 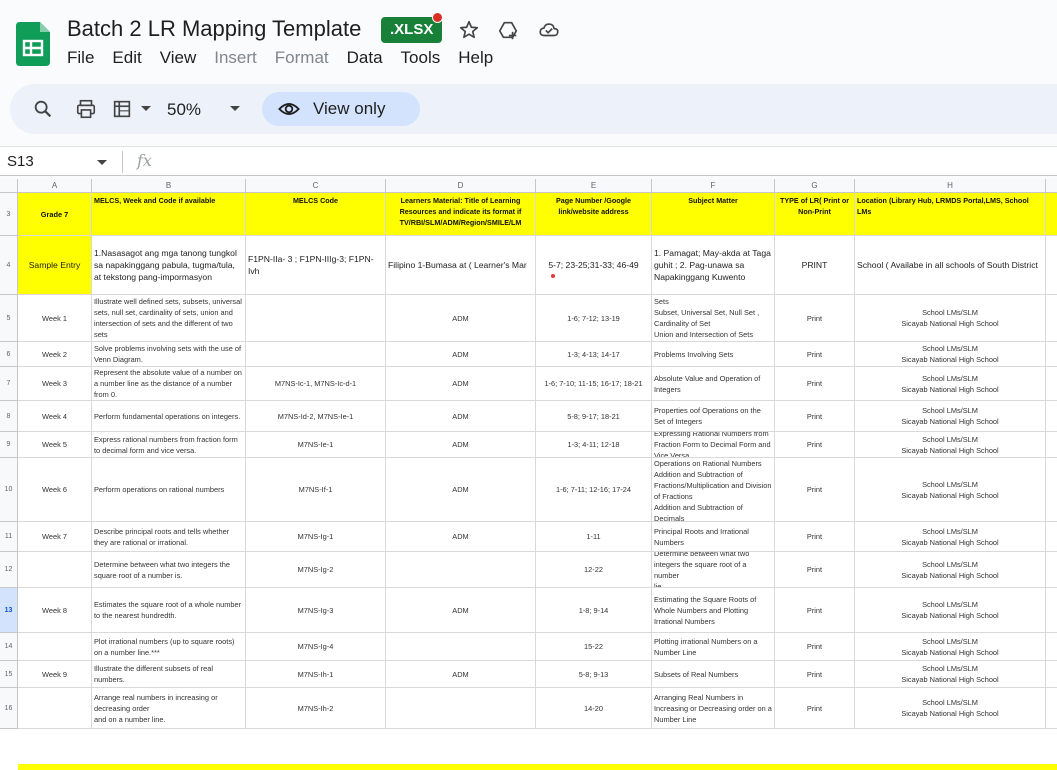 What do you see at coordinates (9, 674) in the screenshot?
I see `row-header-15: 15` at bounding box center [9, 674].